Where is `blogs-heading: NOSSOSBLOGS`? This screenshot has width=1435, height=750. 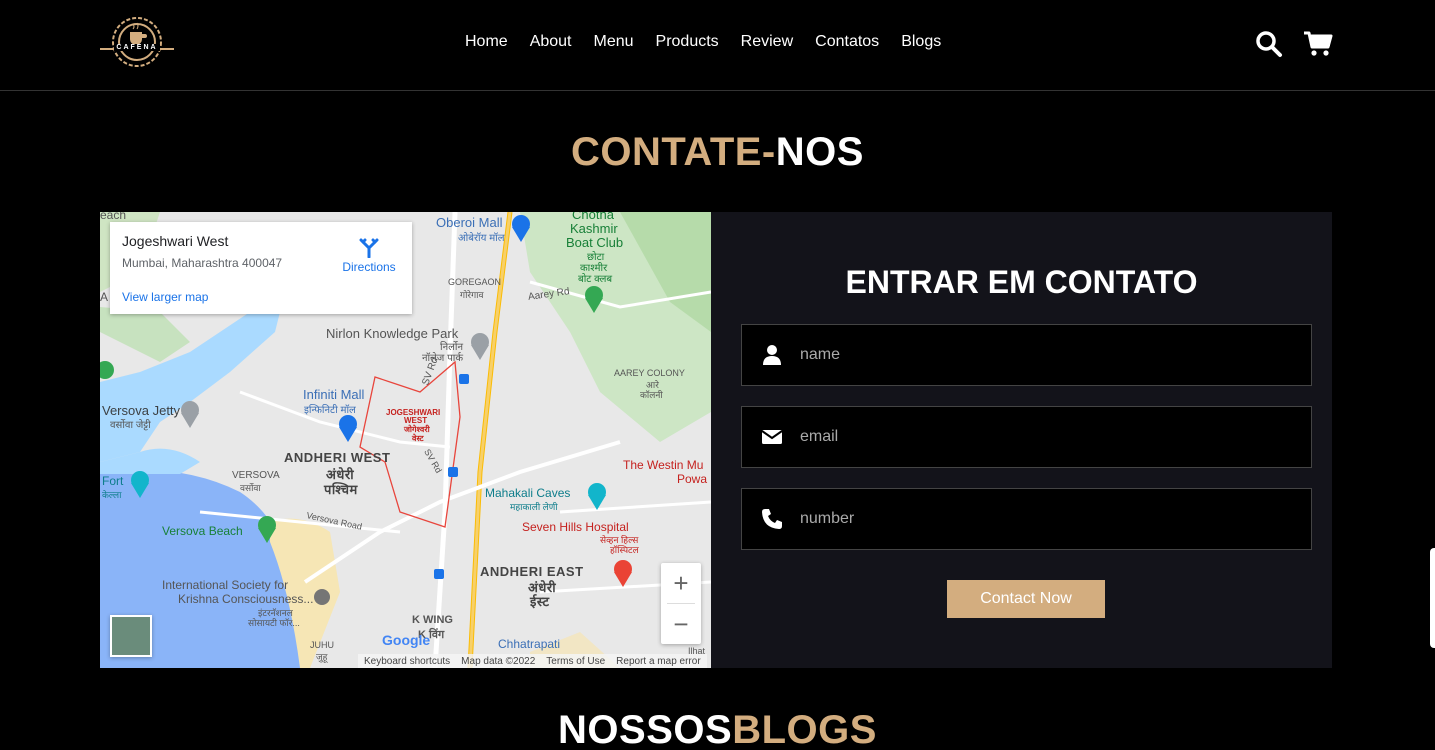 blogs-heading: NOSSOSBLOGS is located at coordinates (717, 729).